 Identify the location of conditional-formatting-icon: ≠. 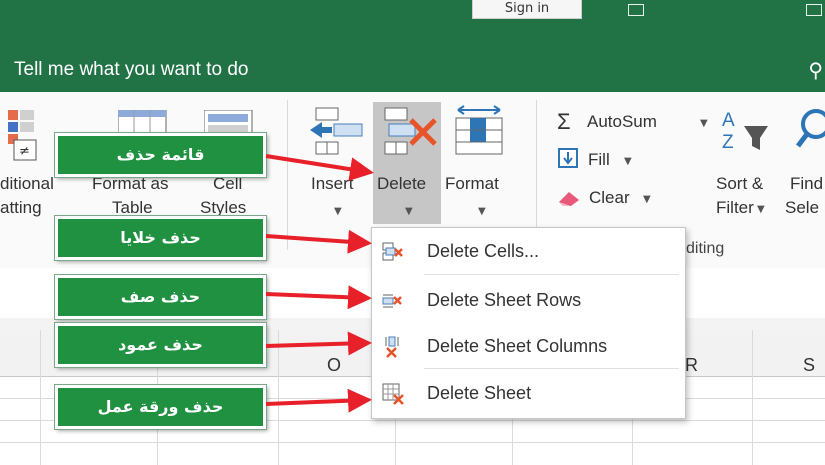
(28, 139).